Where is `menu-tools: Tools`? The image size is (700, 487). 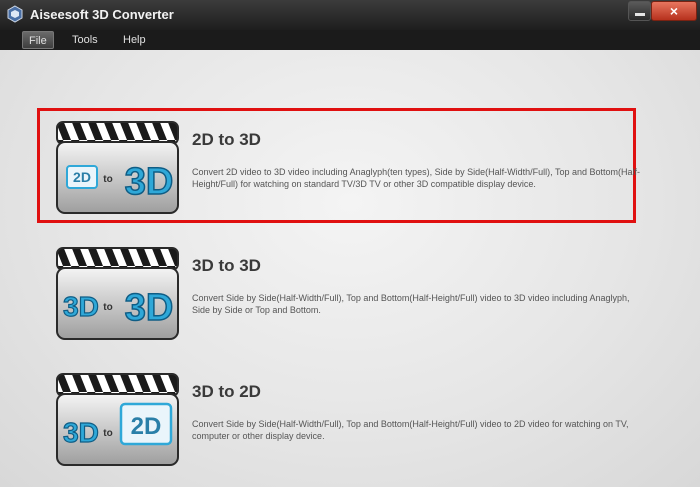
menu-tools: Tools is located at coordinates (85, 40).